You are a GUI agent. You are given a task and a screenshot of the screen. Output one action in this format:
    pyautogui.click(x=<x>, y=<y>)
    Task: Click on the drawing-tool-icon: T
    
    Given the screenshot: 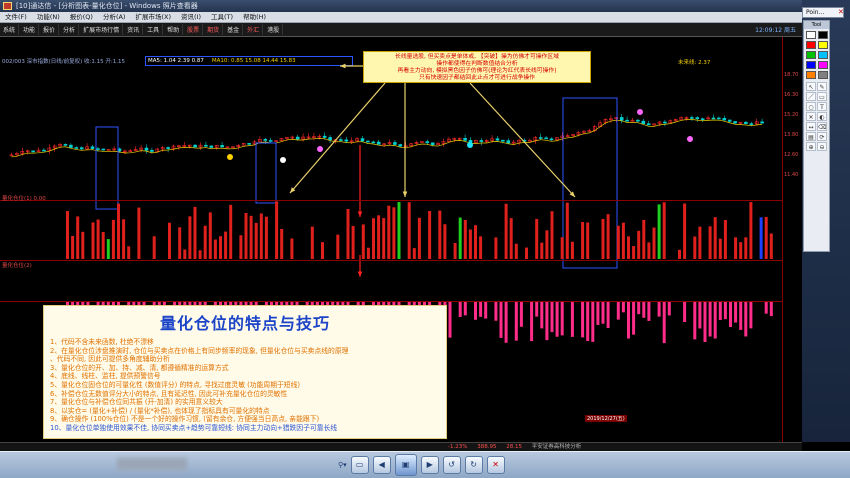 What is the action you would take?
    pyautogui.click(x=822, y=106)
    